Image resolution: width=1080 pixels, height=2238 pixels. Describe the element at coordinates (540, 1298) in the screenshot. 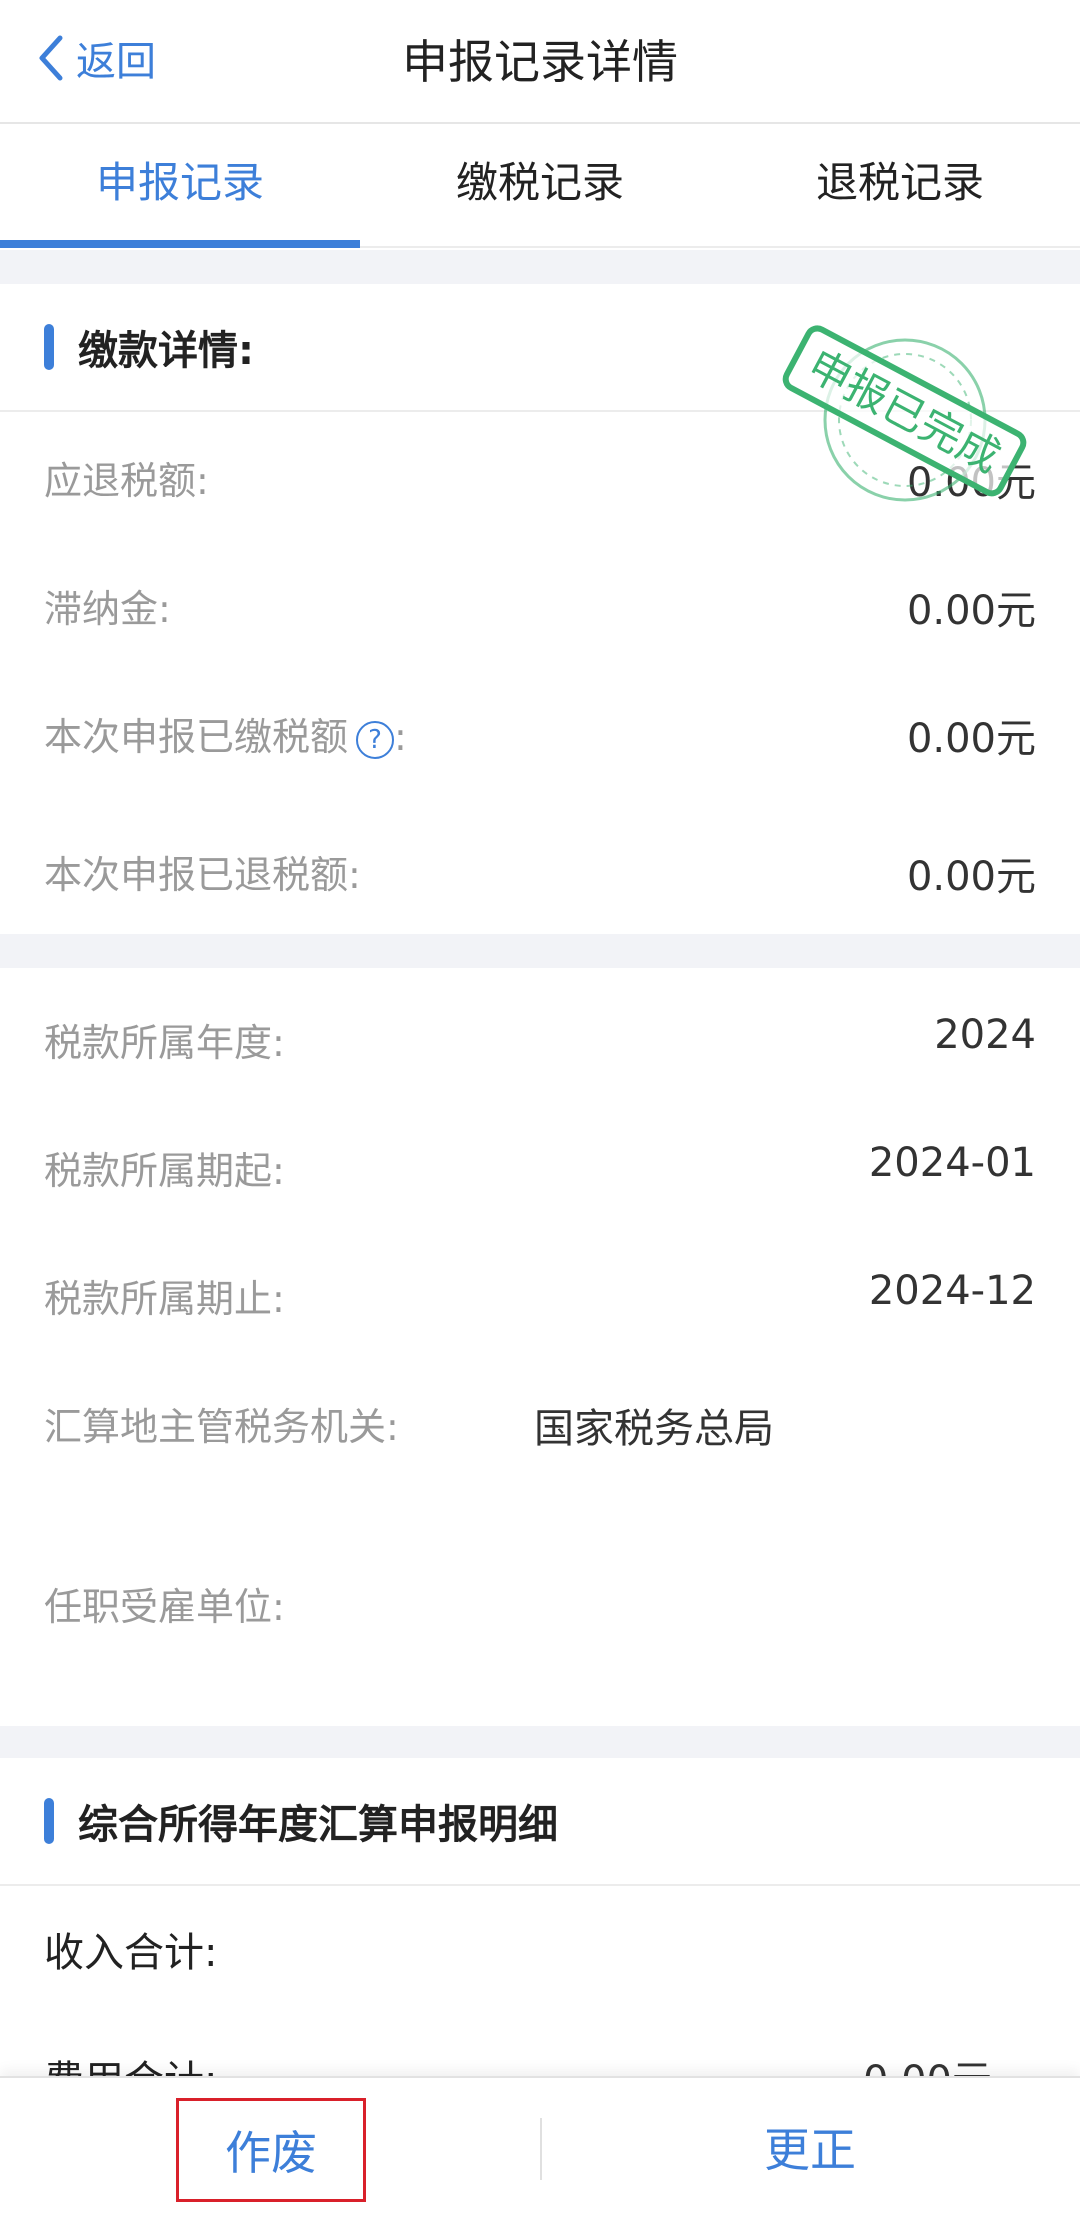

I see `period-end-row: 税款所属期止: 2024-12` at that location.